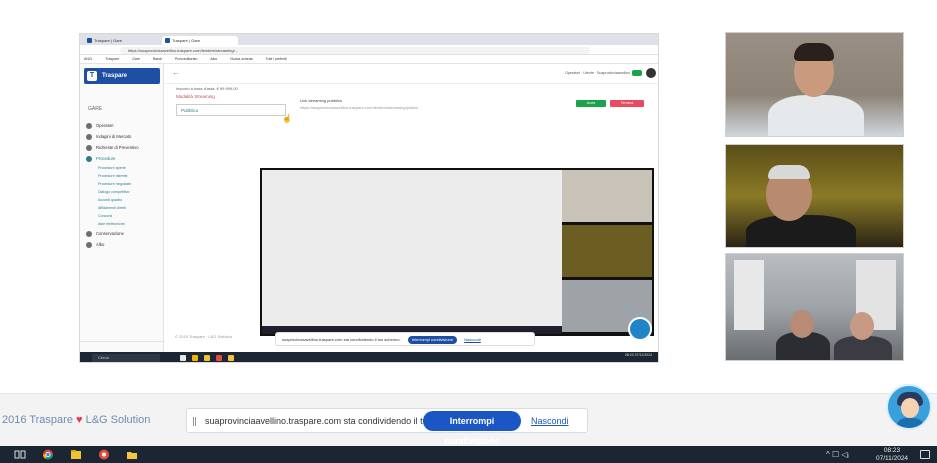  What do you see at coordinates (749, 295) in the screenshot?
I see `window-background` at bounding box center [749, 295].